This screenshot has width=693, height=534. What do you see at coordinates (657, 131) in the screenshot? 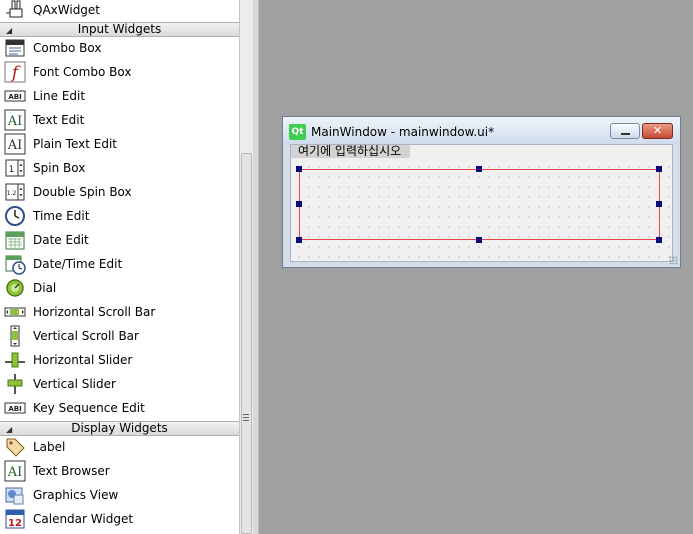
I see `close-button: ✕` at bounding box center [657, 131].